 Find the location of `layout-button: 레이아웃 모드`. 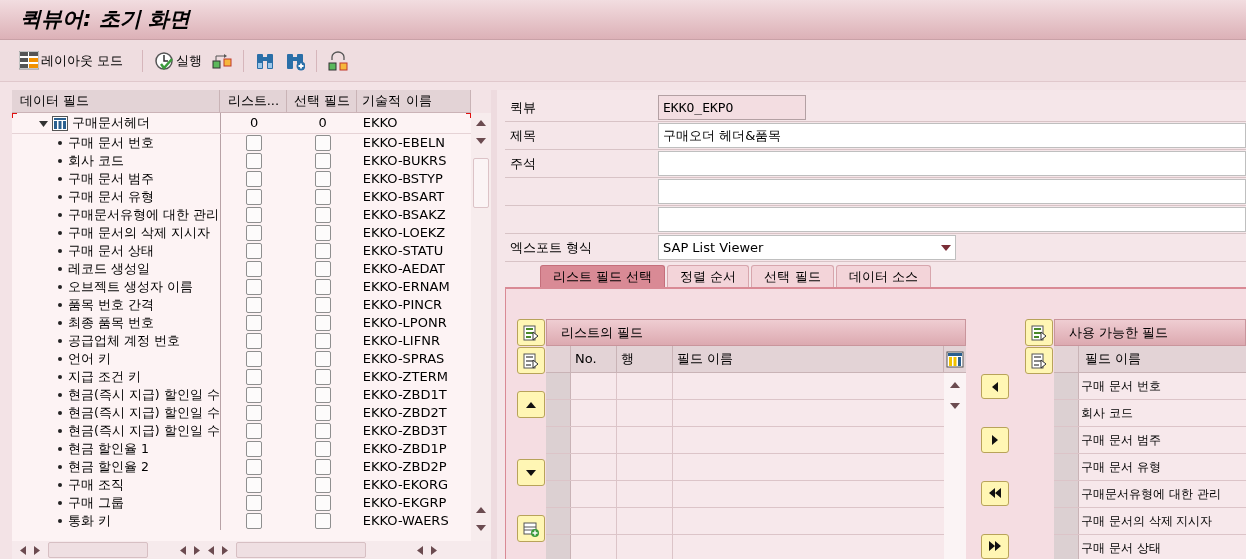

layout-button: 레이아웃 모드 is located at coordinates (71, 60).